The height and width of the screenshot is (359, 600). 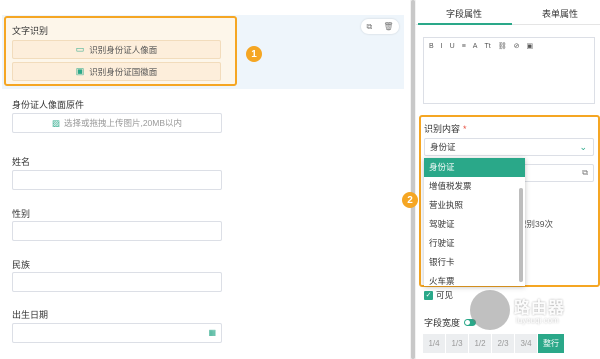 I want to click on visible-label: 可见, so click(x=445, y=295).